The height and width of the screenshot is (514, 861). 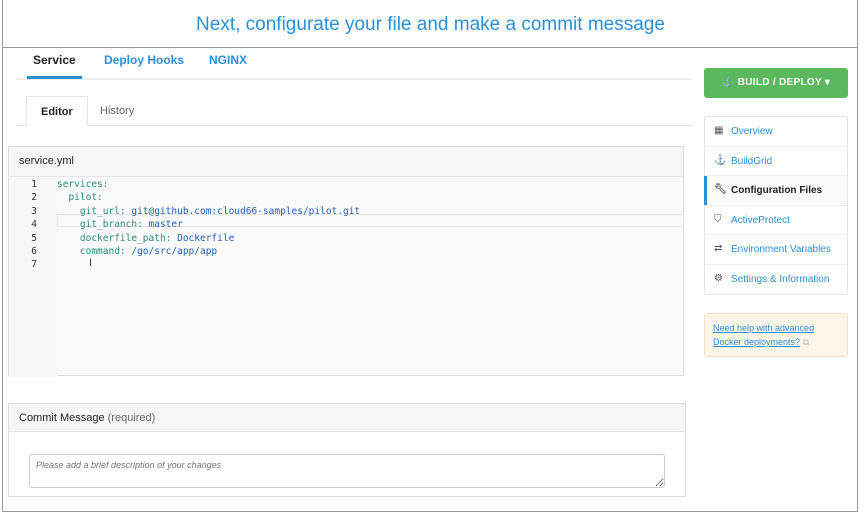 What do you see at coordinates (131, 418) in the screenshot?
I see `commit-required: (required)` at bounding box center [131, 418].